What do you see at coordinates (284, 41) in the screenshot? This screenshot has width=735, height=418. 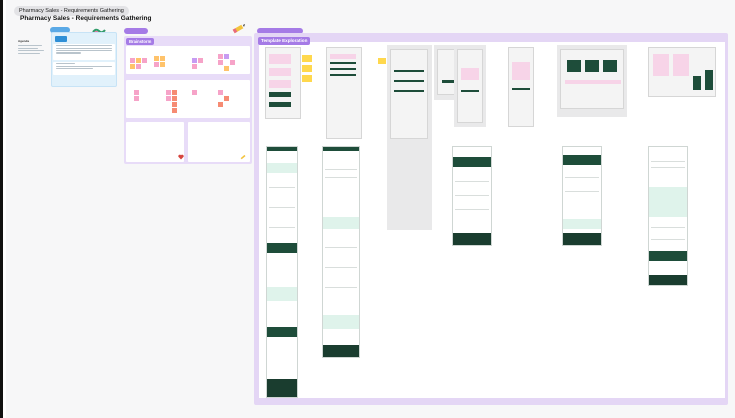 I see `template-title: Template Exploration` at bounding box center [284, 41].